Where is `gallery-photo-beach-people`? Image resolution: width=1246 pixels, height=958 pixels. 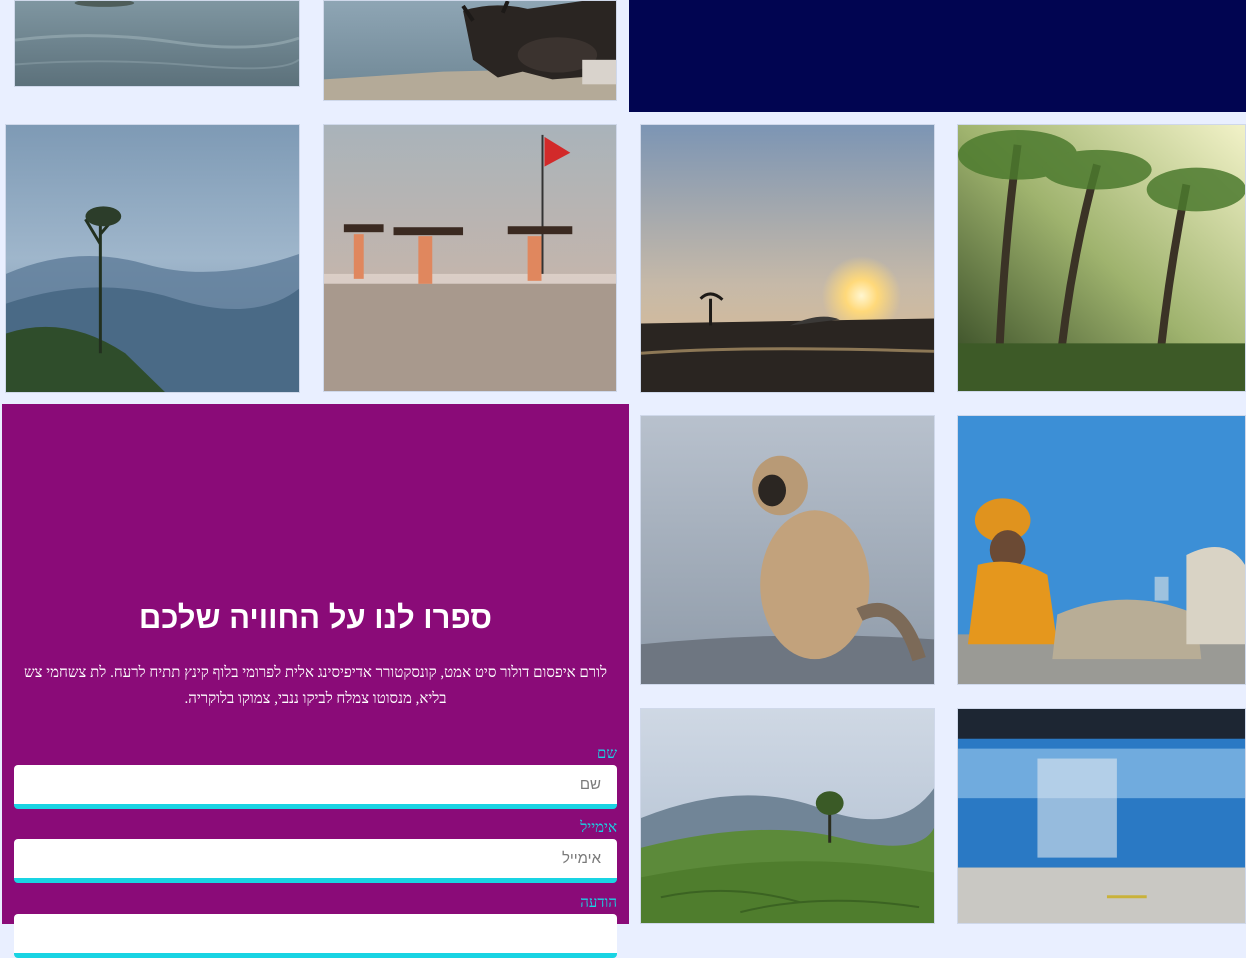 gallery-photo-beach-people is located at coordinates (470, 258).